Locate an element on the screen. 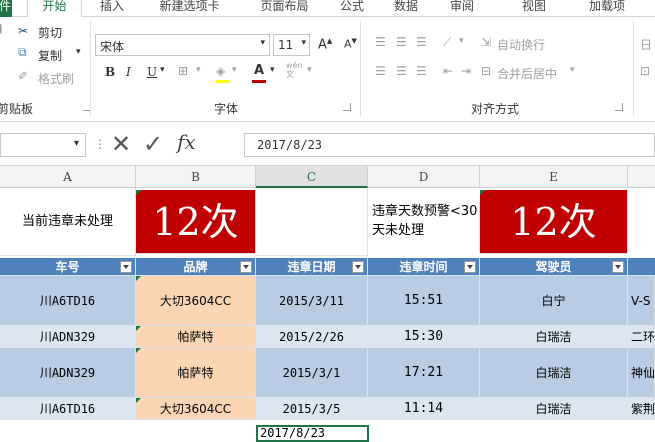  cell-date: 2015/2/26 is located at coordinates (312, 337).